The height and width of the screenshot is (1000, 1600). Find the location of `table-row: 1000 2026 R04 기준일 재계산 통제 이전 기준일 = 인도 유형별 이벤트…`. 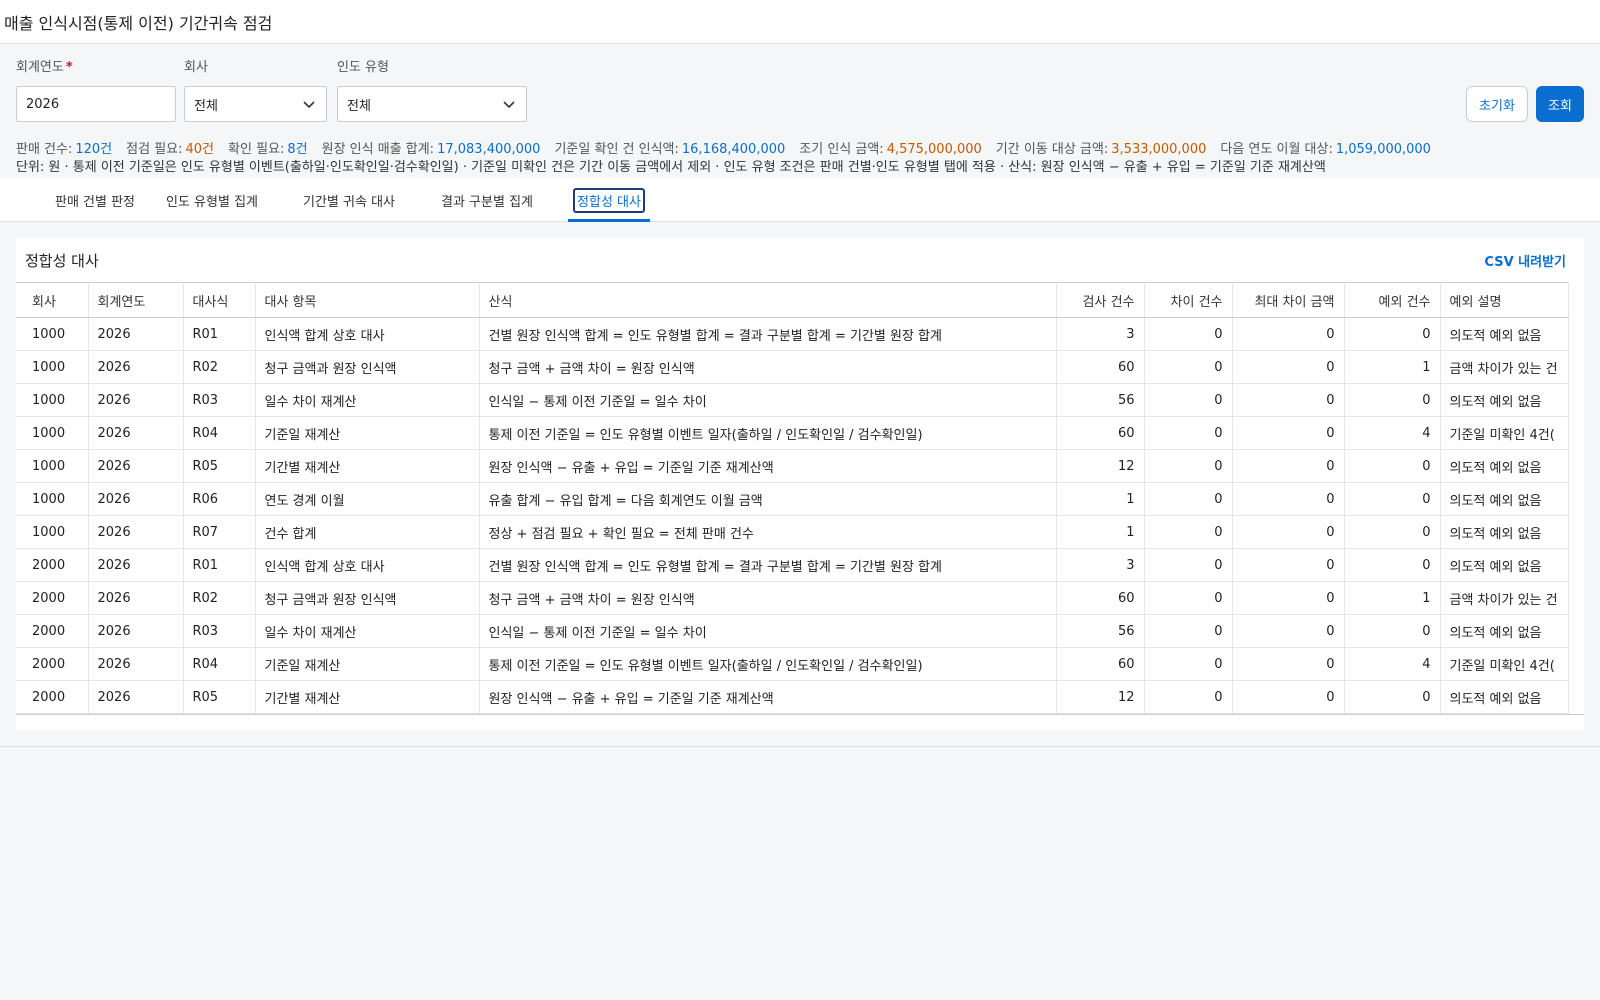

table-row: 1000 2026 R04 기준일 재계산 통제 이전 기준일 = 인도 유형별 이벤트… is located at coordinates (792, 433).